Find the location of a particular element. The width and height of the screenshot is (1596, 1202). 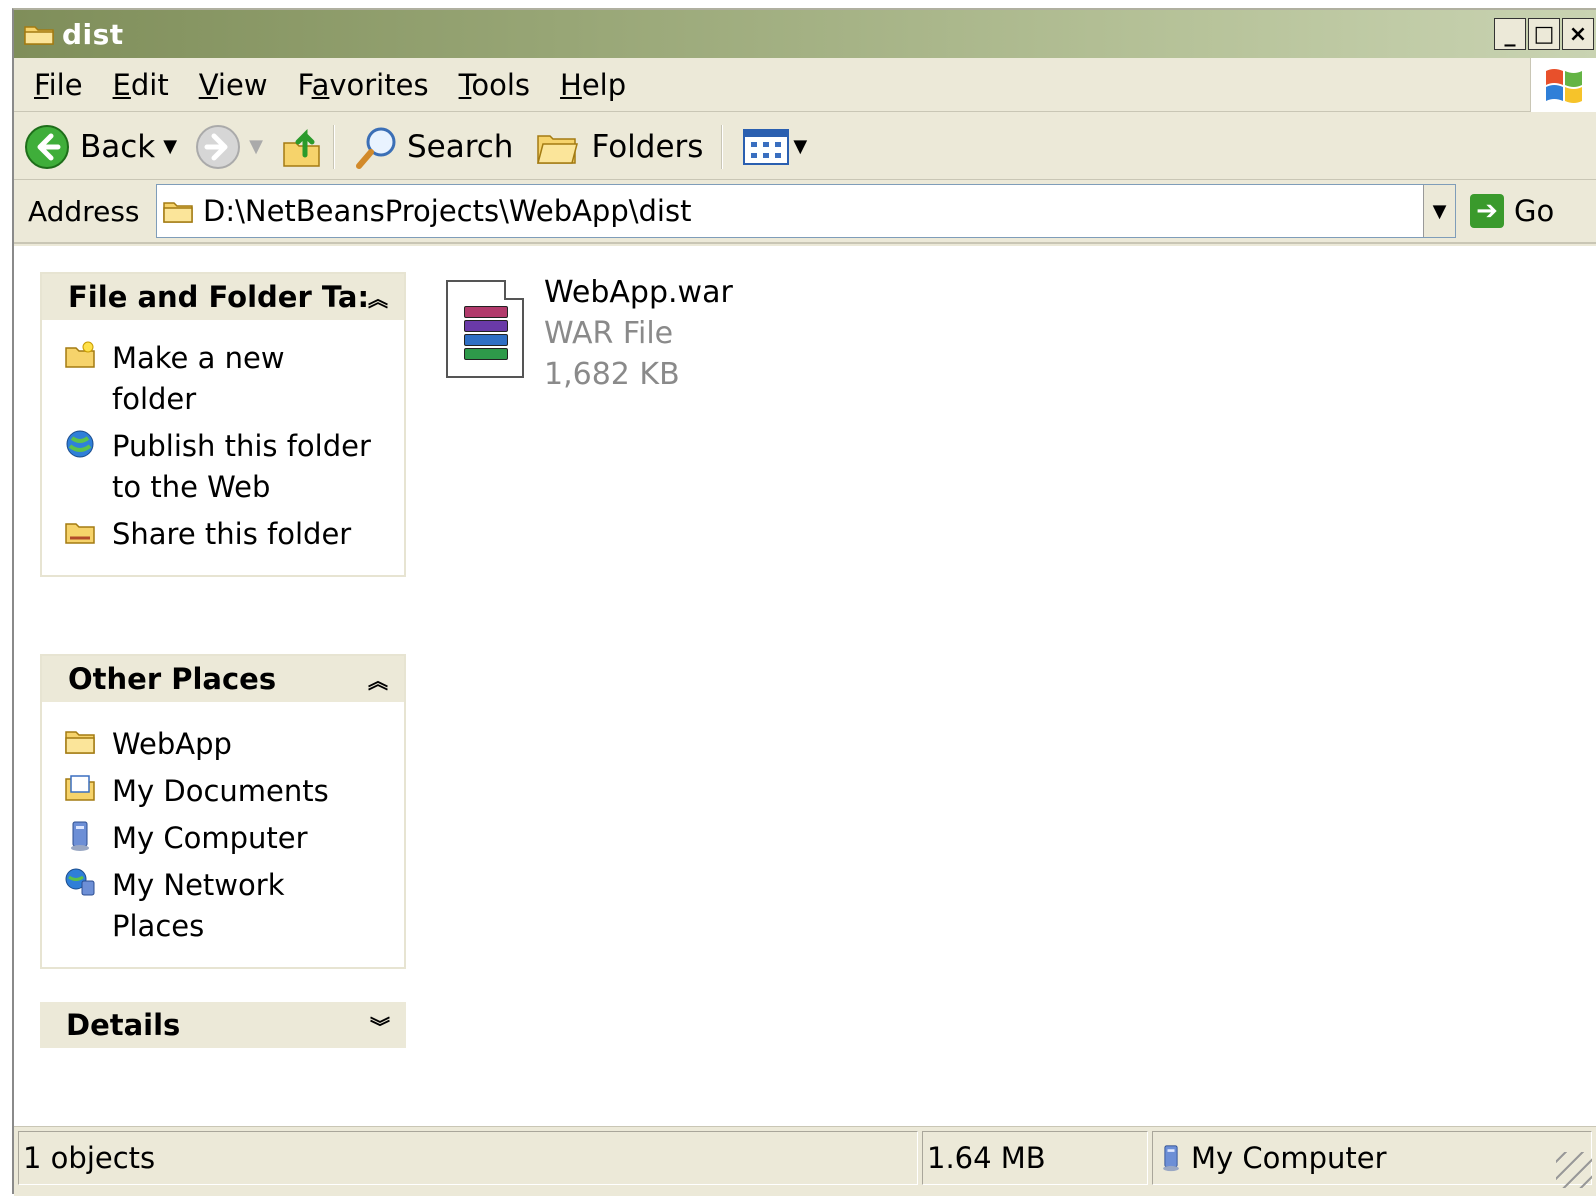

go-arrow-icon: ➔ is located at coordinates (1487, 211).